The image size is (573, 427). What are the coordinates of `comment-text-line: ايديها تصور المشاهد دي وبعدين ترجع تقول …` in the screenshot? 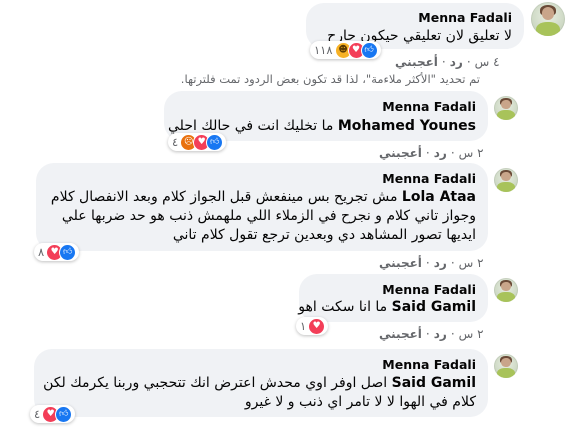 It's located at (324, 235).